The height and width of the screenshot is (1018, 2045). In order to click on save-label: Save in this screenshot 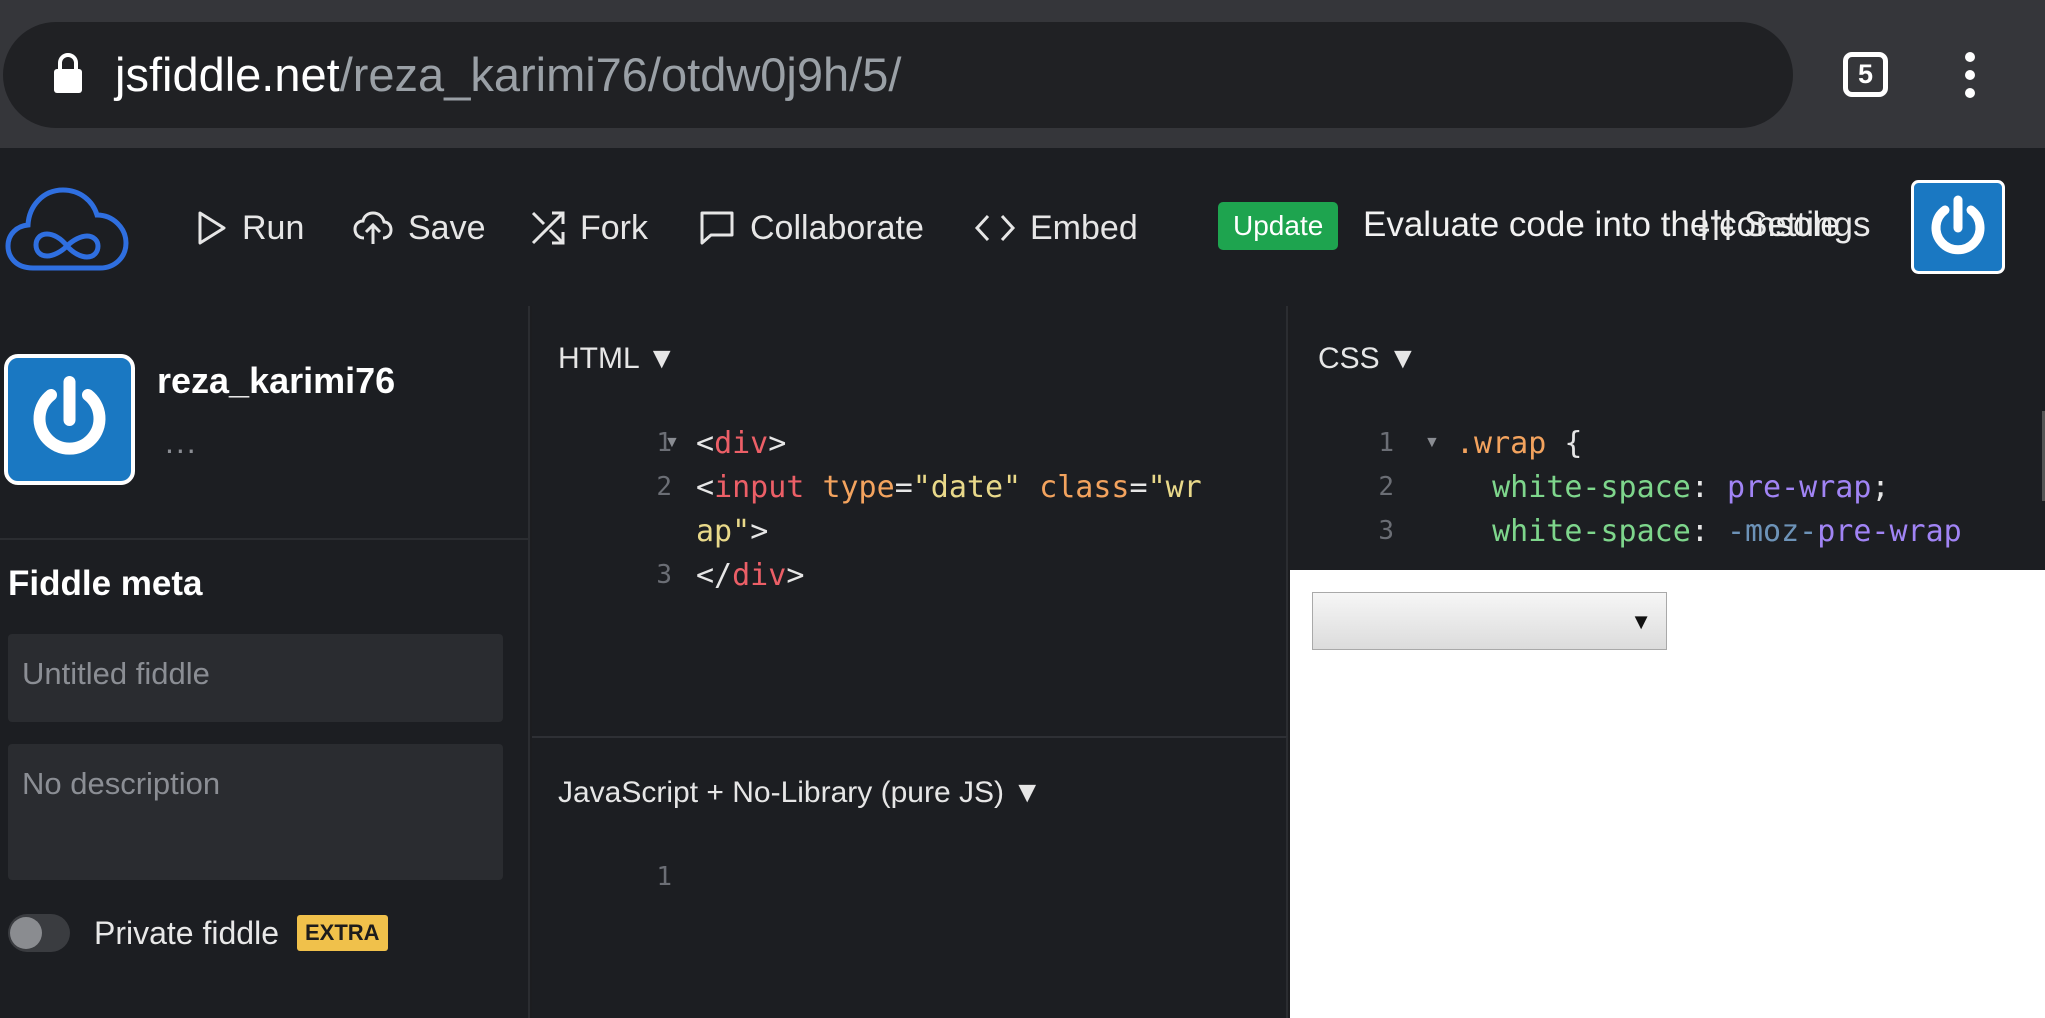, I will do `click(447, 227)`.